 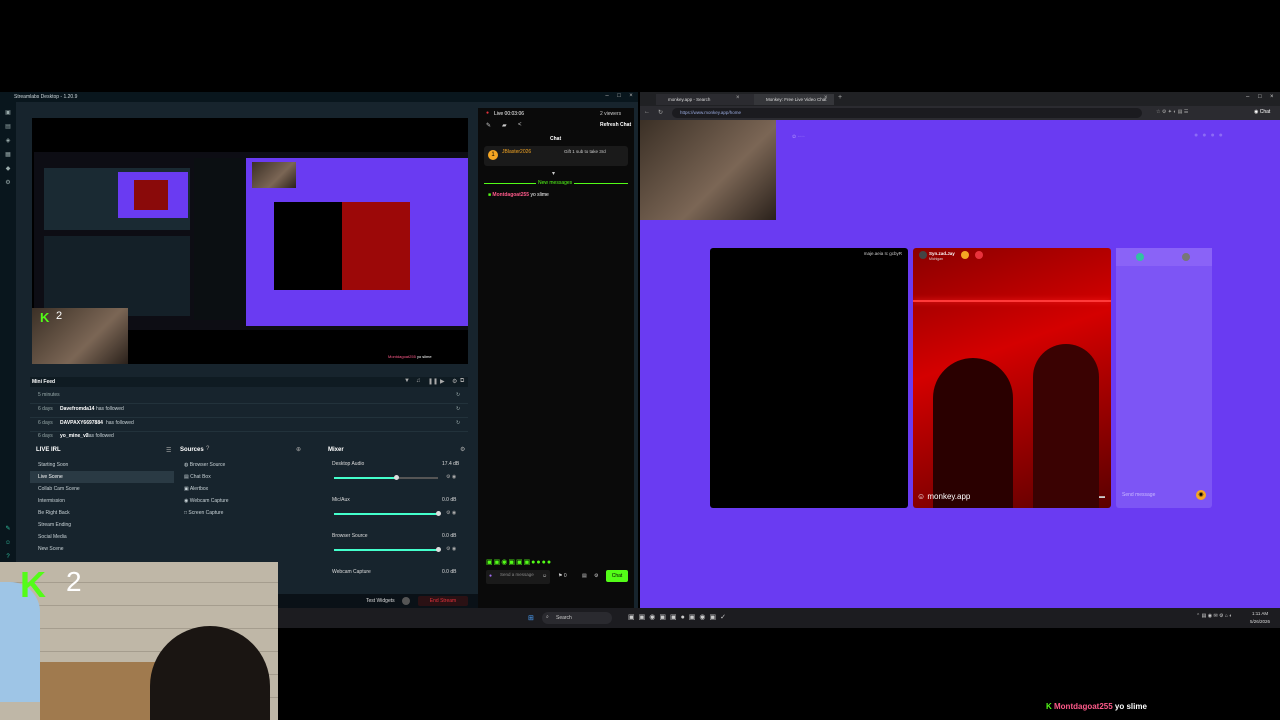 I want to click on fullscreen-icon: ▬, so click(x=1102, y=497).